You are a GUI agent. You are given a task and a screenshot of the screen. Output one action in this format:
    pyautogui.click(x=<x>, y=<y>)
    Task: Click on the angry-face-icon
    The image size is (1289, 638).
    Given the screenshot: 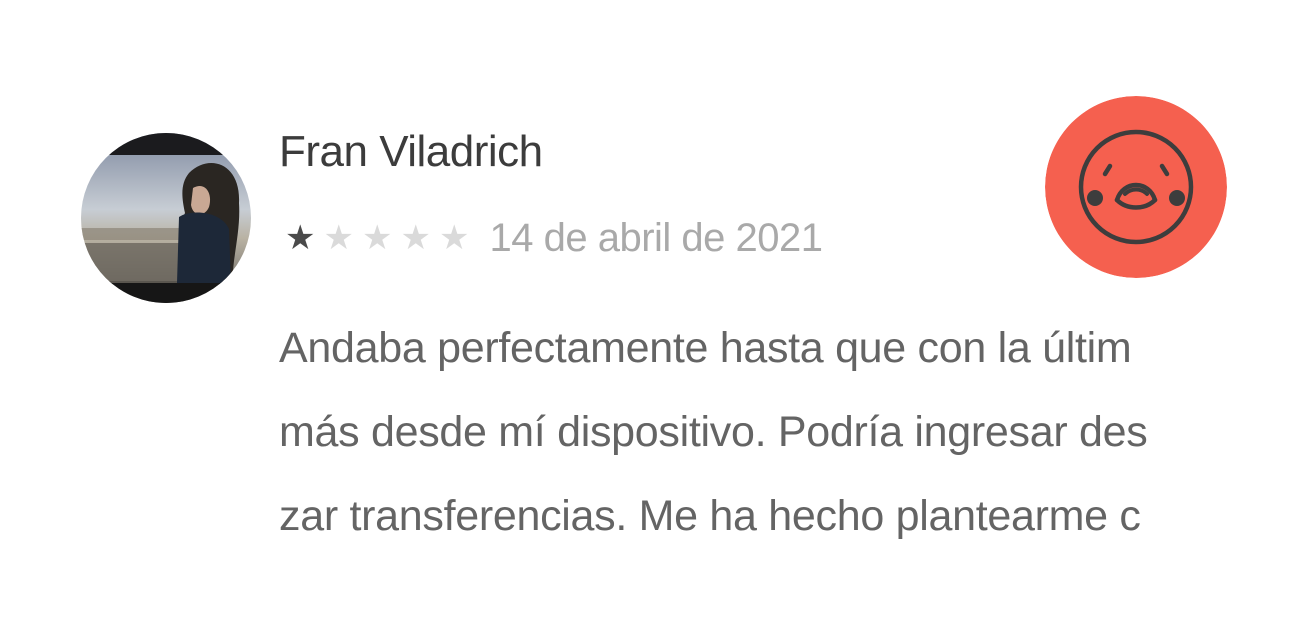 What is the action you would take?
    pyautogui.click(x=1136, y=187)
    